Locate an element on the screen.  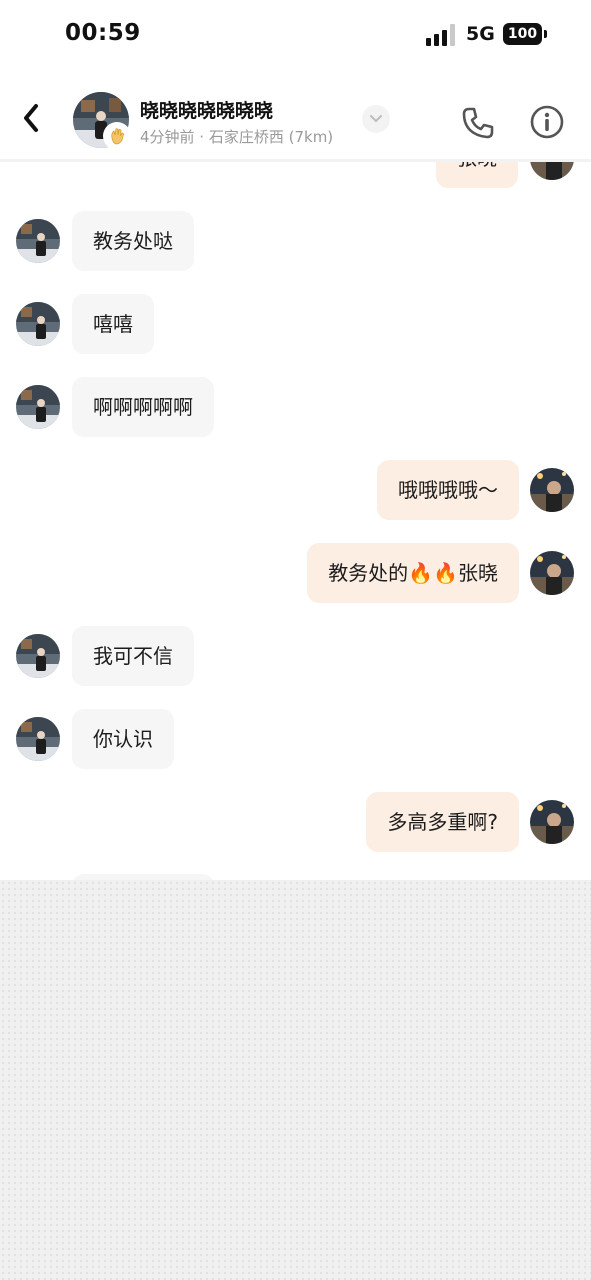
message-bubble: 教务处的🔥🔥张晓 is located at coordinates (413, 573).